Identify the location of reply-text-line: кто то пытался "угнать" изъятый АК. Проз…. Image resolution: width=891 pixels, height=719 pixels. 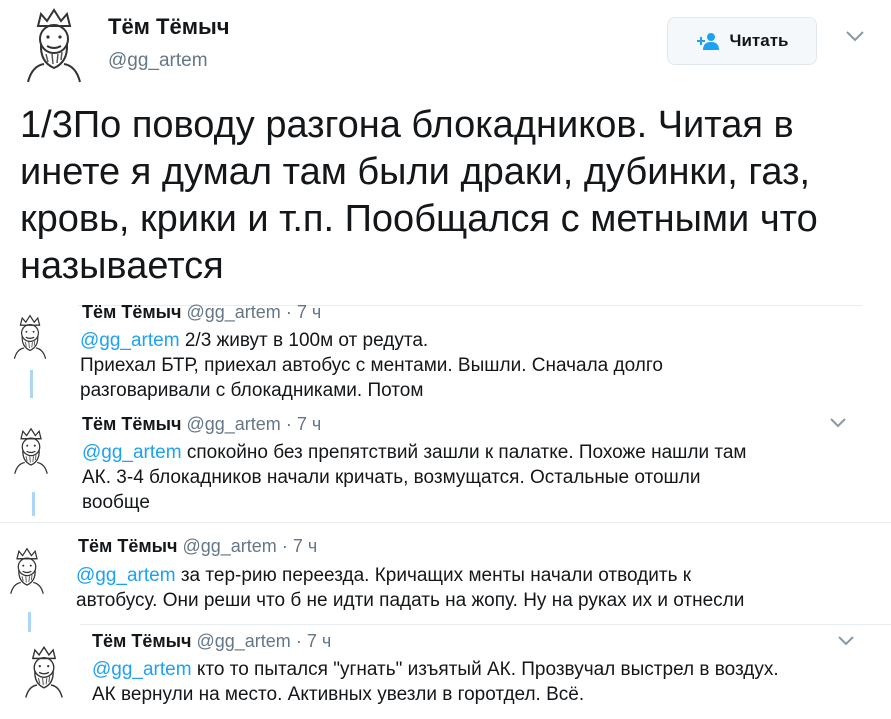
(487, 669).